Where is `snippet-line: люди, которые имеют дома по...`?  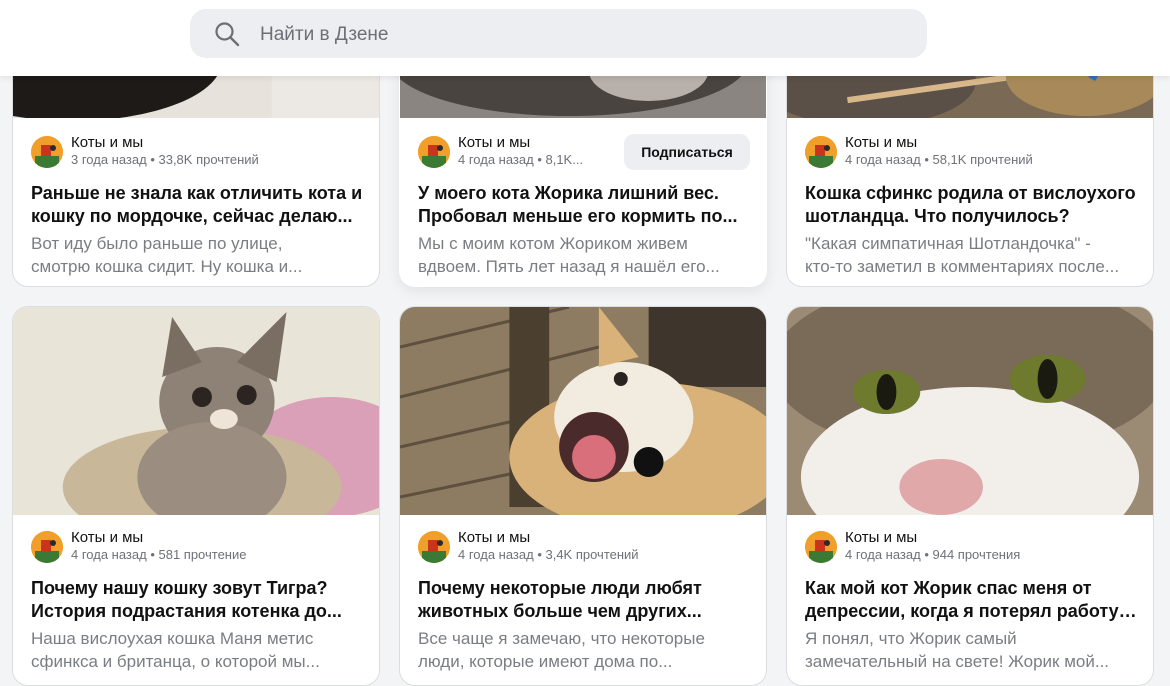
snippet-line: люди, которые имеют дома по... is located at coordinates (545, 661).